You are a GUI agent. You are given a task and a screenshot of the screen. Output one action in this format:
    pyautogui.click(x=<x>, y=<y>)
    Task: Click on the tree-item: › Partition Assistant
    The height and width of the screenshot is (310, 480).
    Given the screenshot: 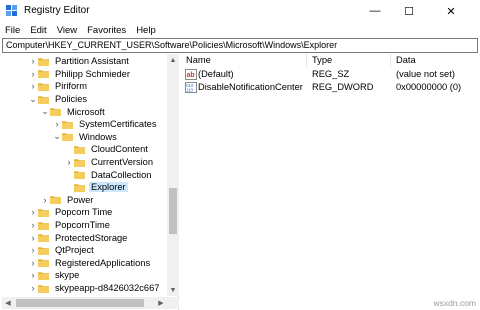 What is the action you would take?
    pyautogui.click(x=79, y=61)
    